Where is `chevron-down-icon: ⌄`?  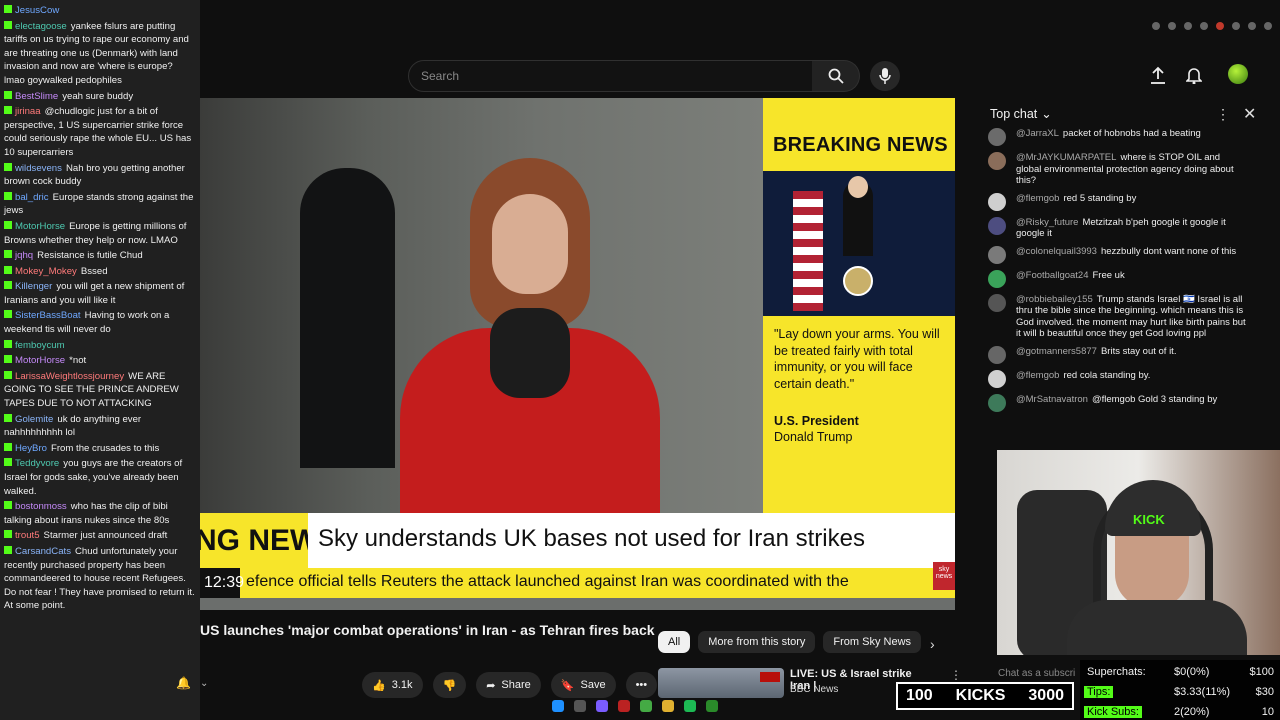
chevron-down-icon: ⌄ is located at coordinates (204, 683).